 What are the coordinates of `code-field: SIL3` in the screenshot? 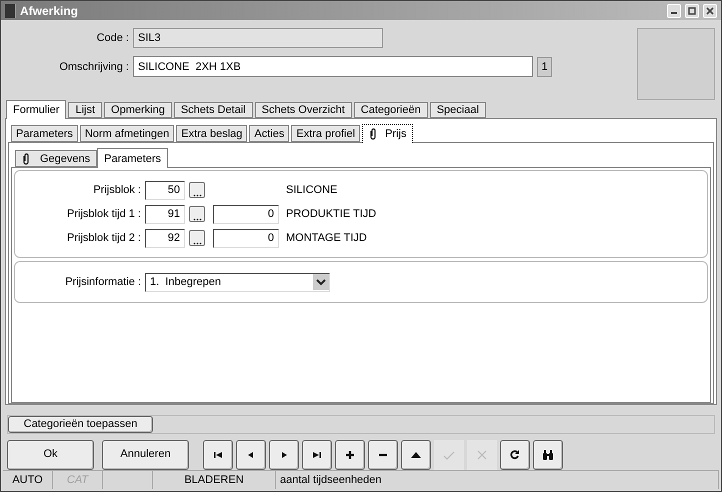 It's located at (258, 38).